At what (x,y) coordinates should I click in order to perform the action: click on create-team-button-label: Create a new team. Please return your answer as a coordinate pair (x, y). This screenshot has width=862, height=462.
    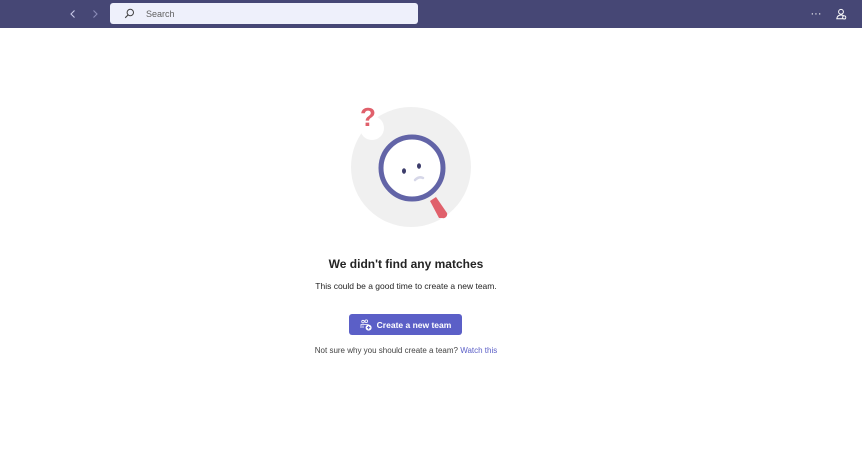
    Looking at the image, I should click on (414, 324).